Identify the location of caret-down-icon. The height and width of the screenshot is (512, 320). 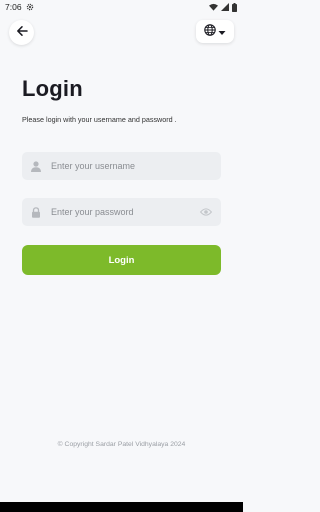
(222, 32).